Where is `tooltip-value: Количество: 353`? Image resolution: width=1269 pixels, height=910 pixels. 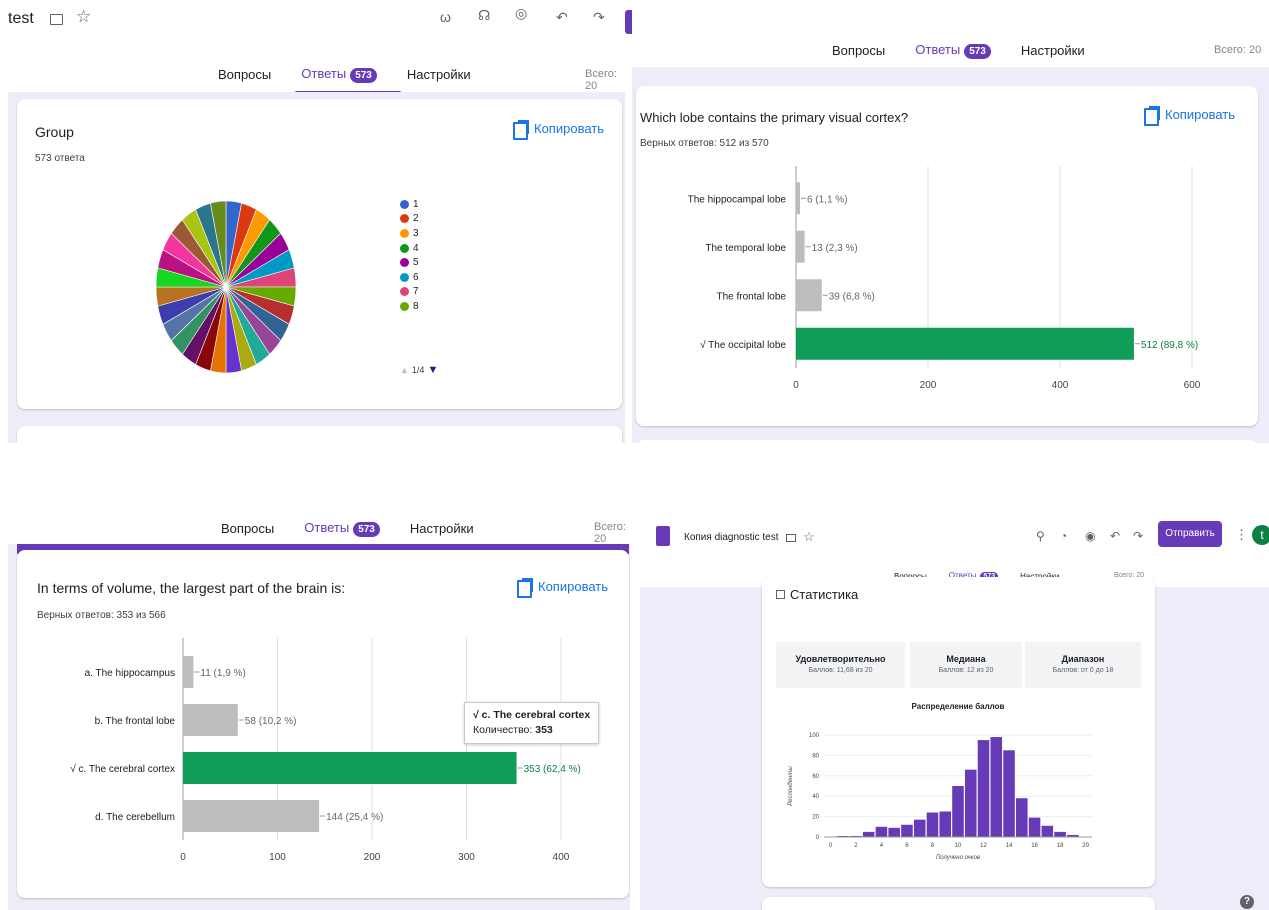
tooltip-value: Количество: 353 is located at coordinates (531, 730).